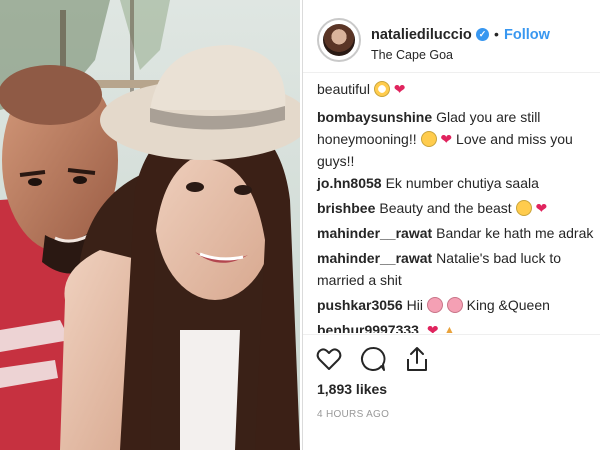 The height and width of the screenshot is (451, 600). What do you see at coordinates (374, 117) in the screenshot?
I see `comment-username: bombaysunshine` at bounding box center [374, 117].